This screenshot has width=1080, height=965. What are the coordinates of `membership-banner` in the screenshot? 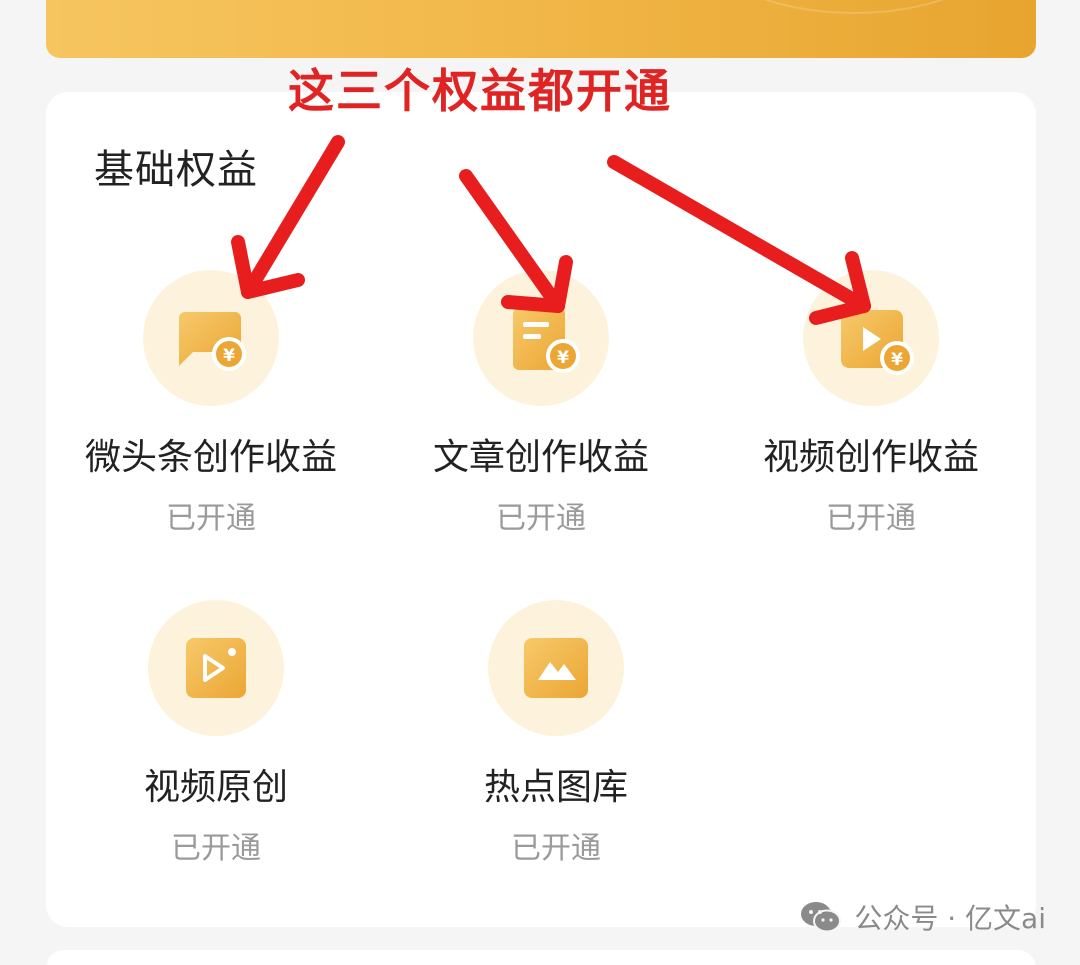 It's located at (541, 29).